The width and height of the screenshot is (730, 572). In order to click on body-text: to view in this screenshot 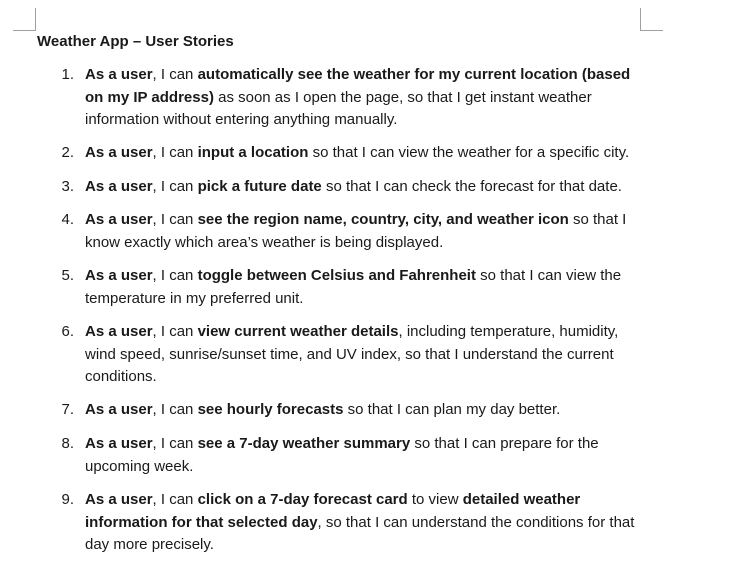, I will do `click(435, 499)`.